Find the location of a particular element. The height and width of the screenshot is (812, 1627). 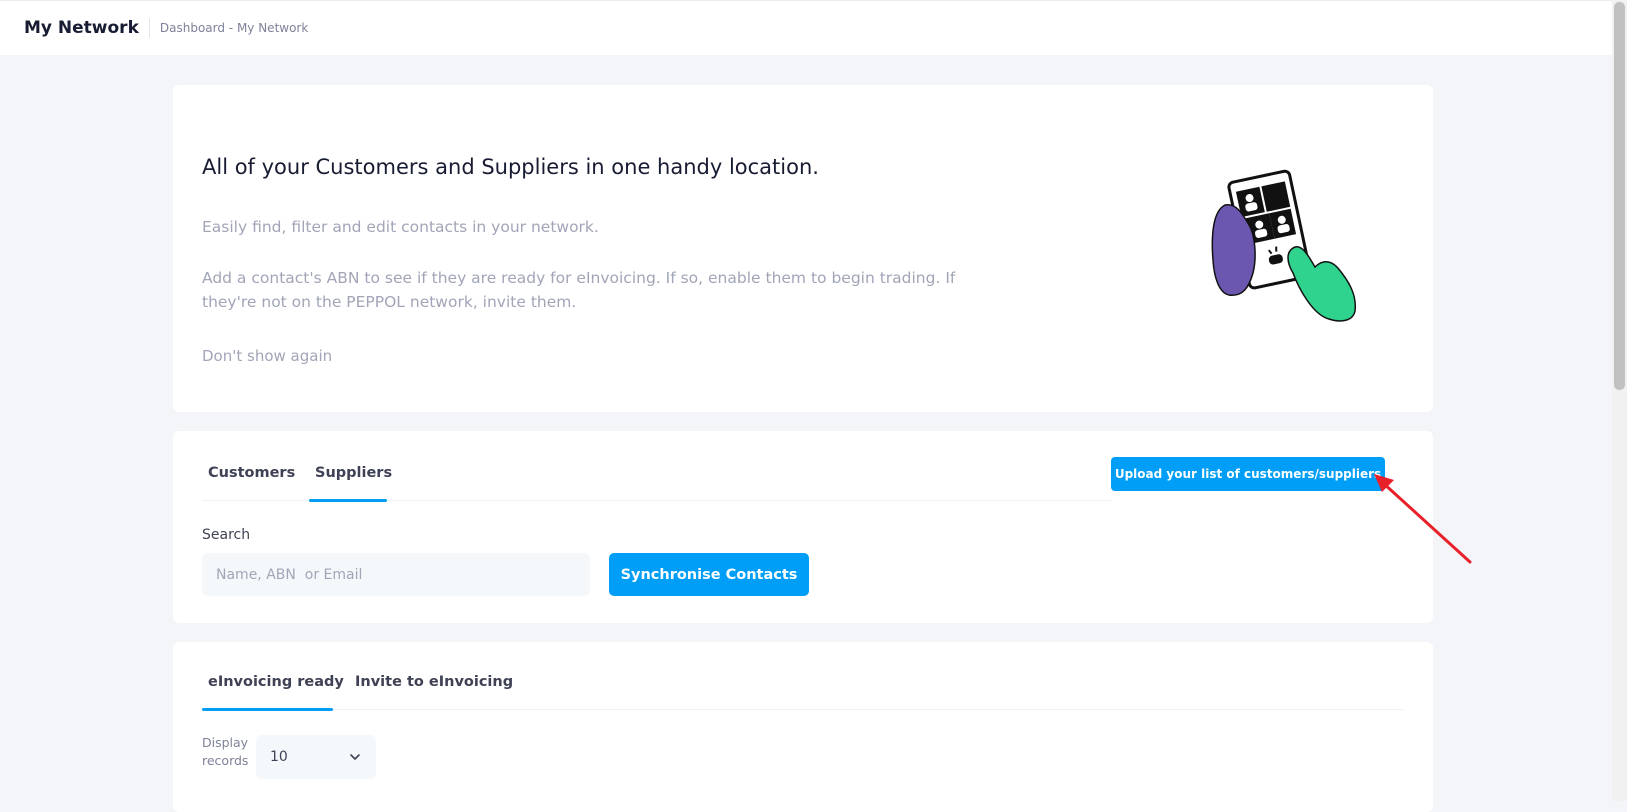

scrollbar-thumb is located at coordinates (1619, 196).